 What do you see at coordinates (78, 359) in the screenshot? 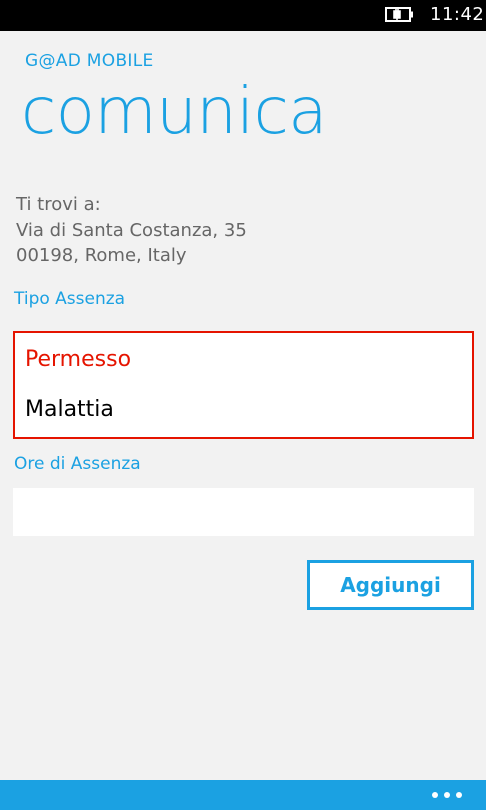
I see `absence-type-option-permesso: Permesso` at bounding box center [78, 359].